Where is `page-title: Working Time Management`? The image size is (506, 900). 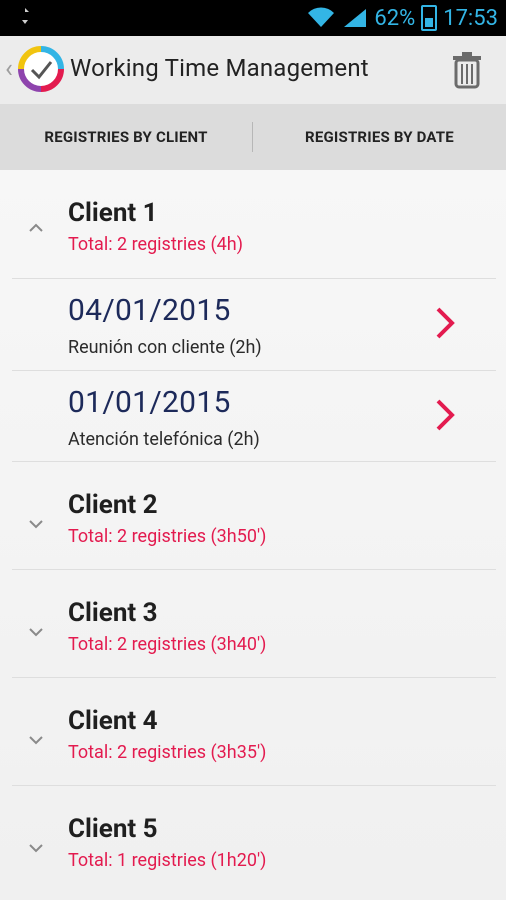 page-title: Working Time Management is located at coordinates (219, 68).